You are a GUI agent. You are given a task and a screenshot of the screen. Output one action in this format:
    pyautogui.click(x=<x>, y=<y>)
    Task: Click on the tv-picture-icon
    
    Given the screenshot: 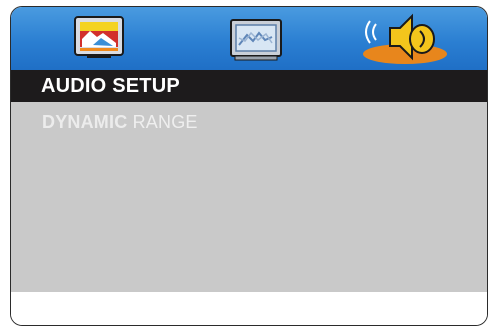 What is the action you would take?
    pyautogui.click(x=99, y=37)
    